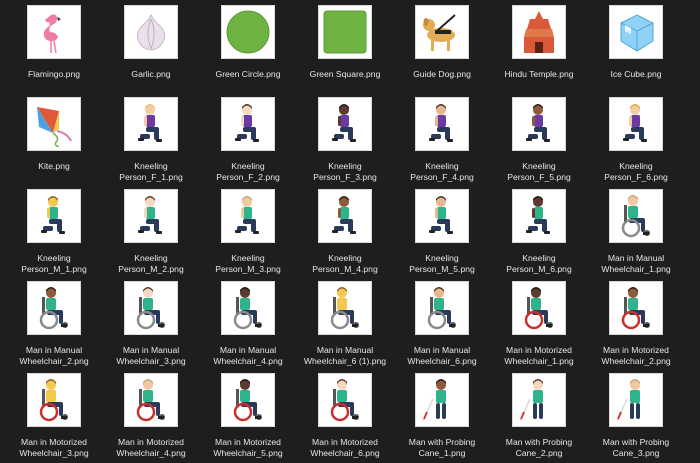 The width and height of the screenshot is (700, 463). I want to click on file-item: Man in Manual Wheelchair_6 (1).png, so click(345, 324).